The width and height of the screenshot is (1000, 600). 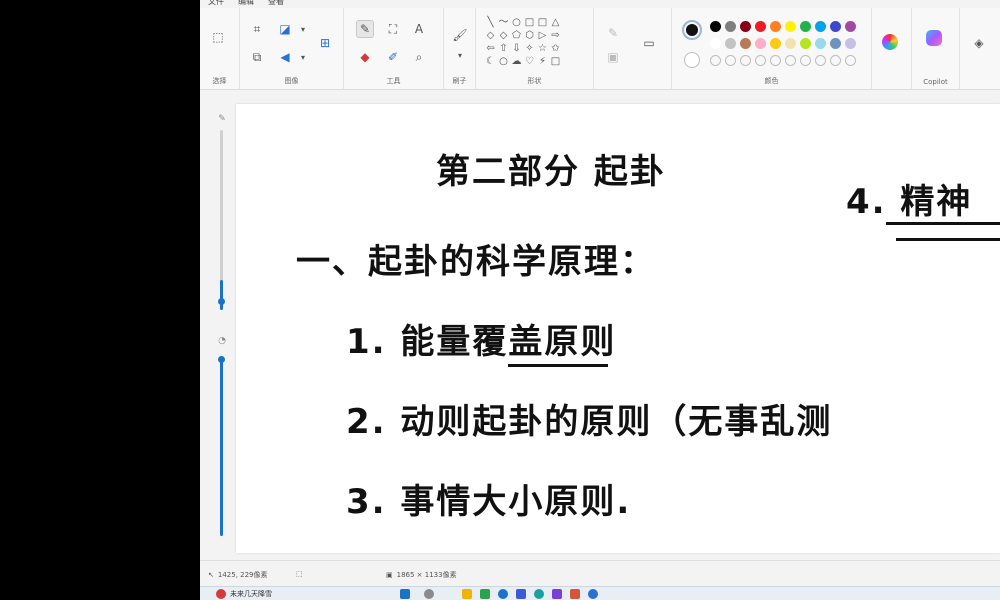 What do you see at coordinates (649, 43) in the screenshot?
I see `size-icon: ▭` at bounding box center [649, 43].